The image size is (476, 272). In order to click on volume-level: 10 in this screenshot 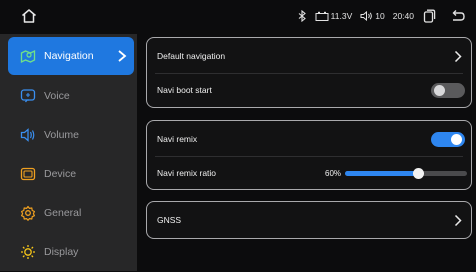, I will do `click(372, 16)`.